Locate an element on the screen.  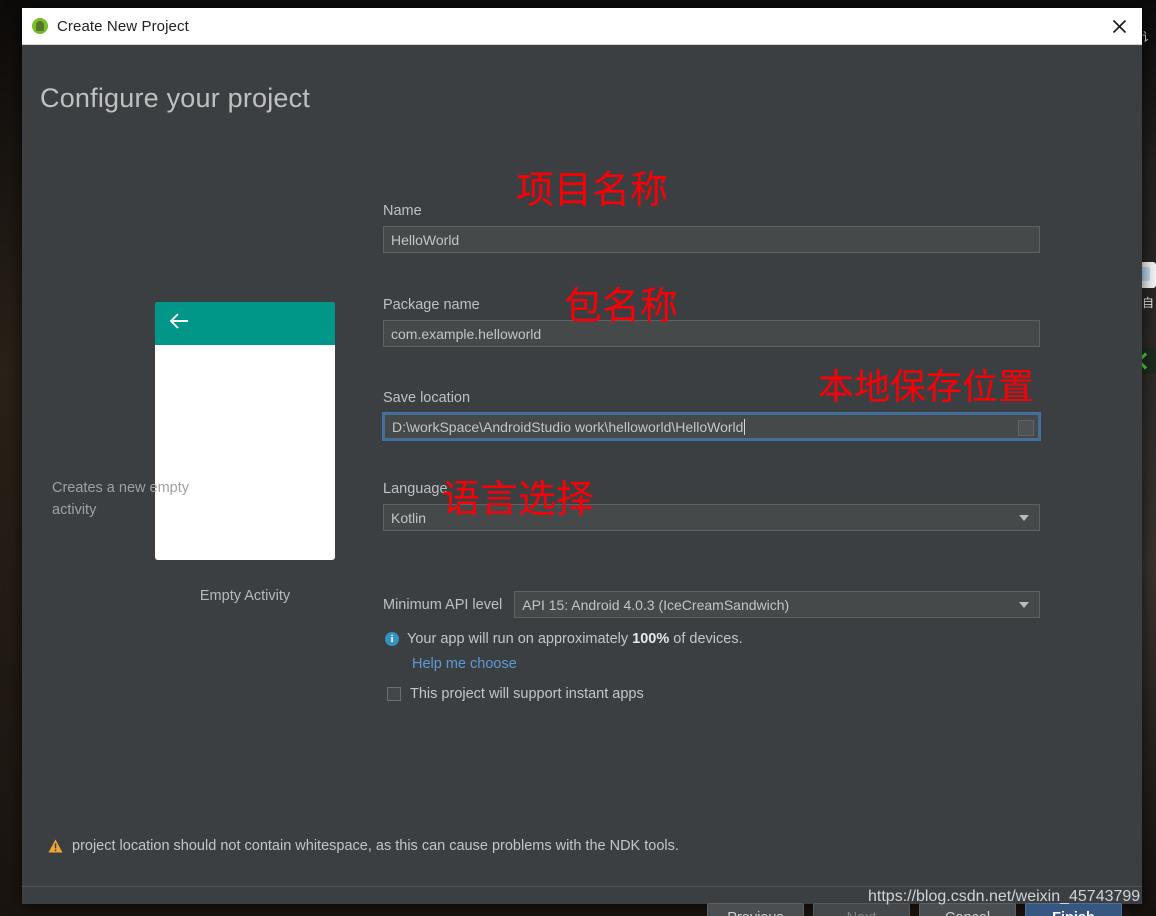
minimum-api-level-value: API 15: Android 4.0.3 (IceCreamSandwich) is located at coordinates (656, 604).